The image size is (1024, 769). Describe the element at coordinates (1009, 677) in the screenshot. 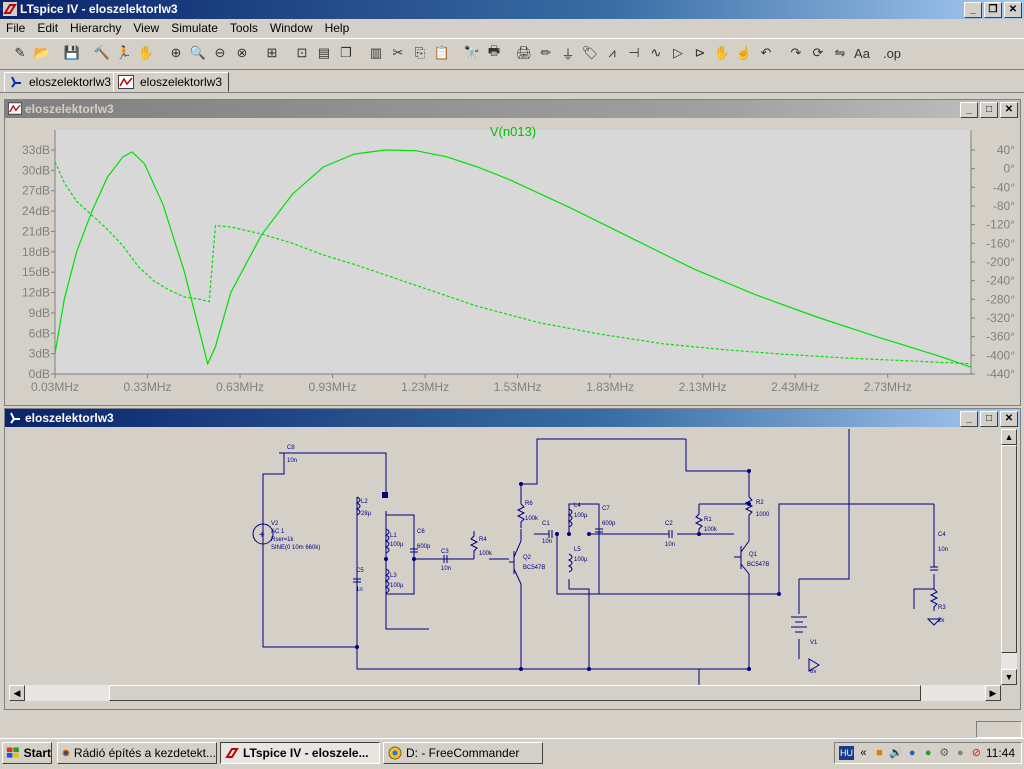

I see `scroll-down-button: ▼` at that location.